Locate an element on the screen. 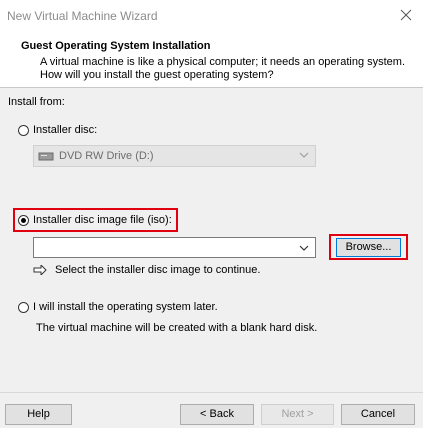 The width and height of the screenshot is (423, 428). footer-divider is located at coordinates (211, 392).